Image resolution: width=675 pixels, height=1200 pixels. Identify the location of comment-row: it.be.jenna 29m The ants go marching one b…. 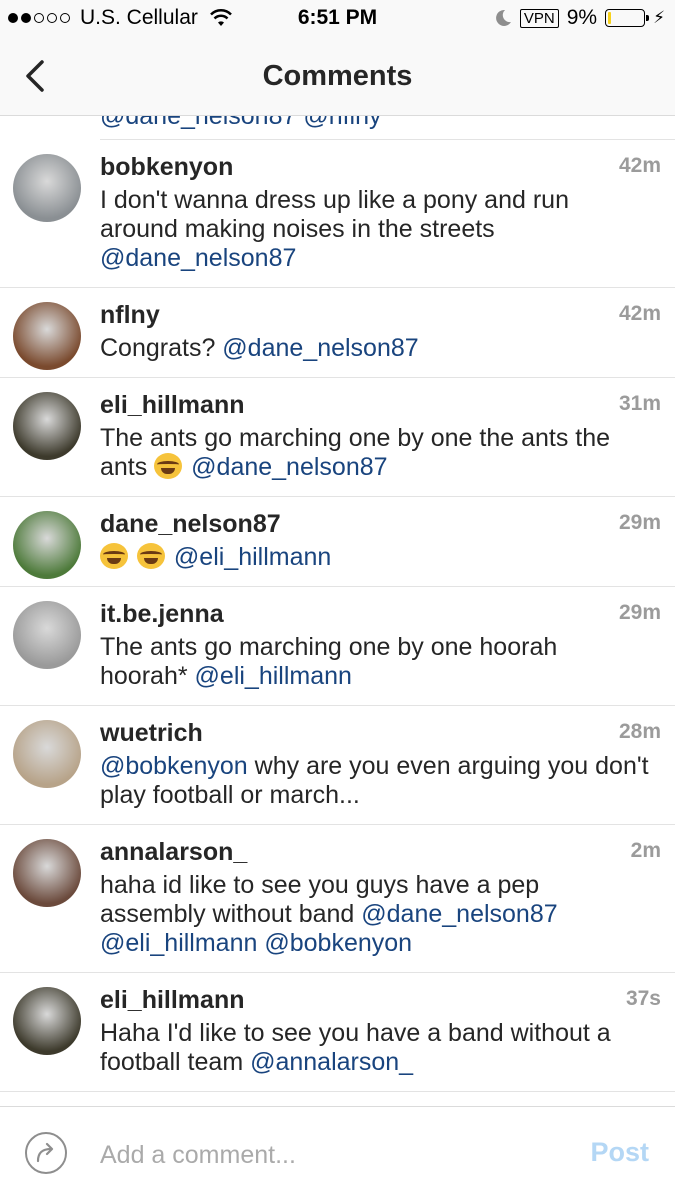
(337, 646).